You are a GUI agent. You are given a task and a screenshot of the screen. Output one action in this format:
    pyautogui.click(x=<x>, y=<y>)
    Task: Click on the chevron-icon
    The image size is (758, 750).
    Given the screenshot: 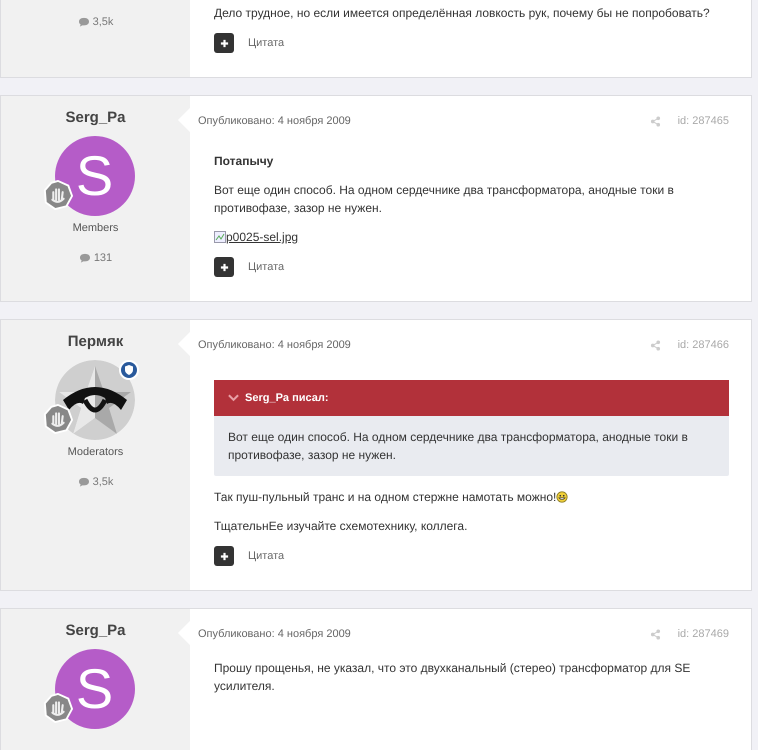 What is the action you would take?
    pyautogui.click(x=233, y=398)
    